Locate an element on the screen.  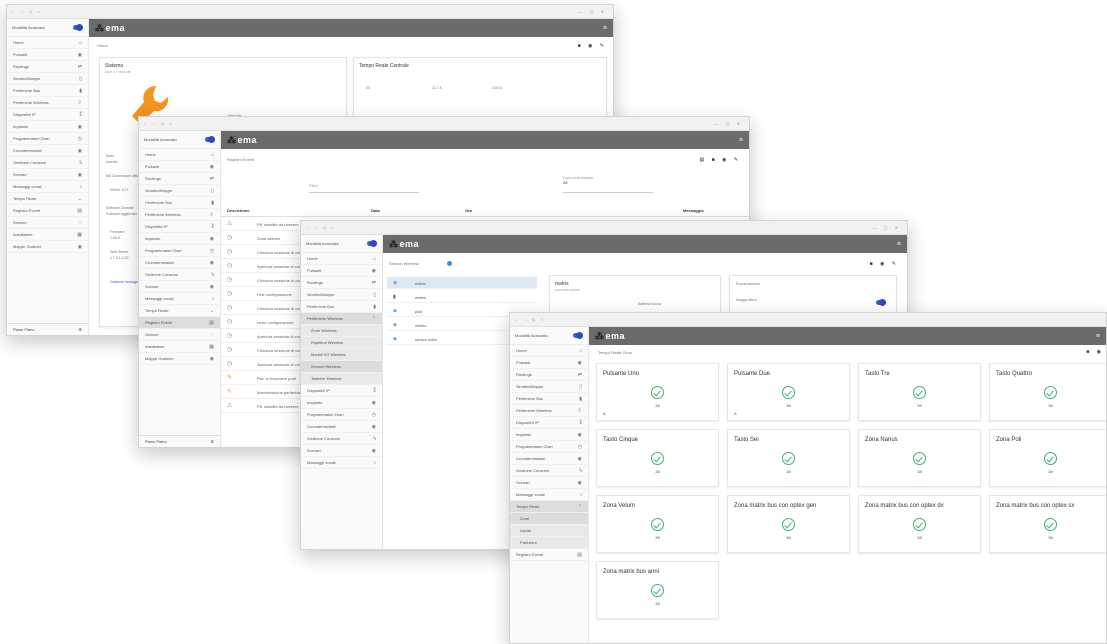
zone-card: Zona matrix bus con optex gen 38 is located at coordinates (788, 524).